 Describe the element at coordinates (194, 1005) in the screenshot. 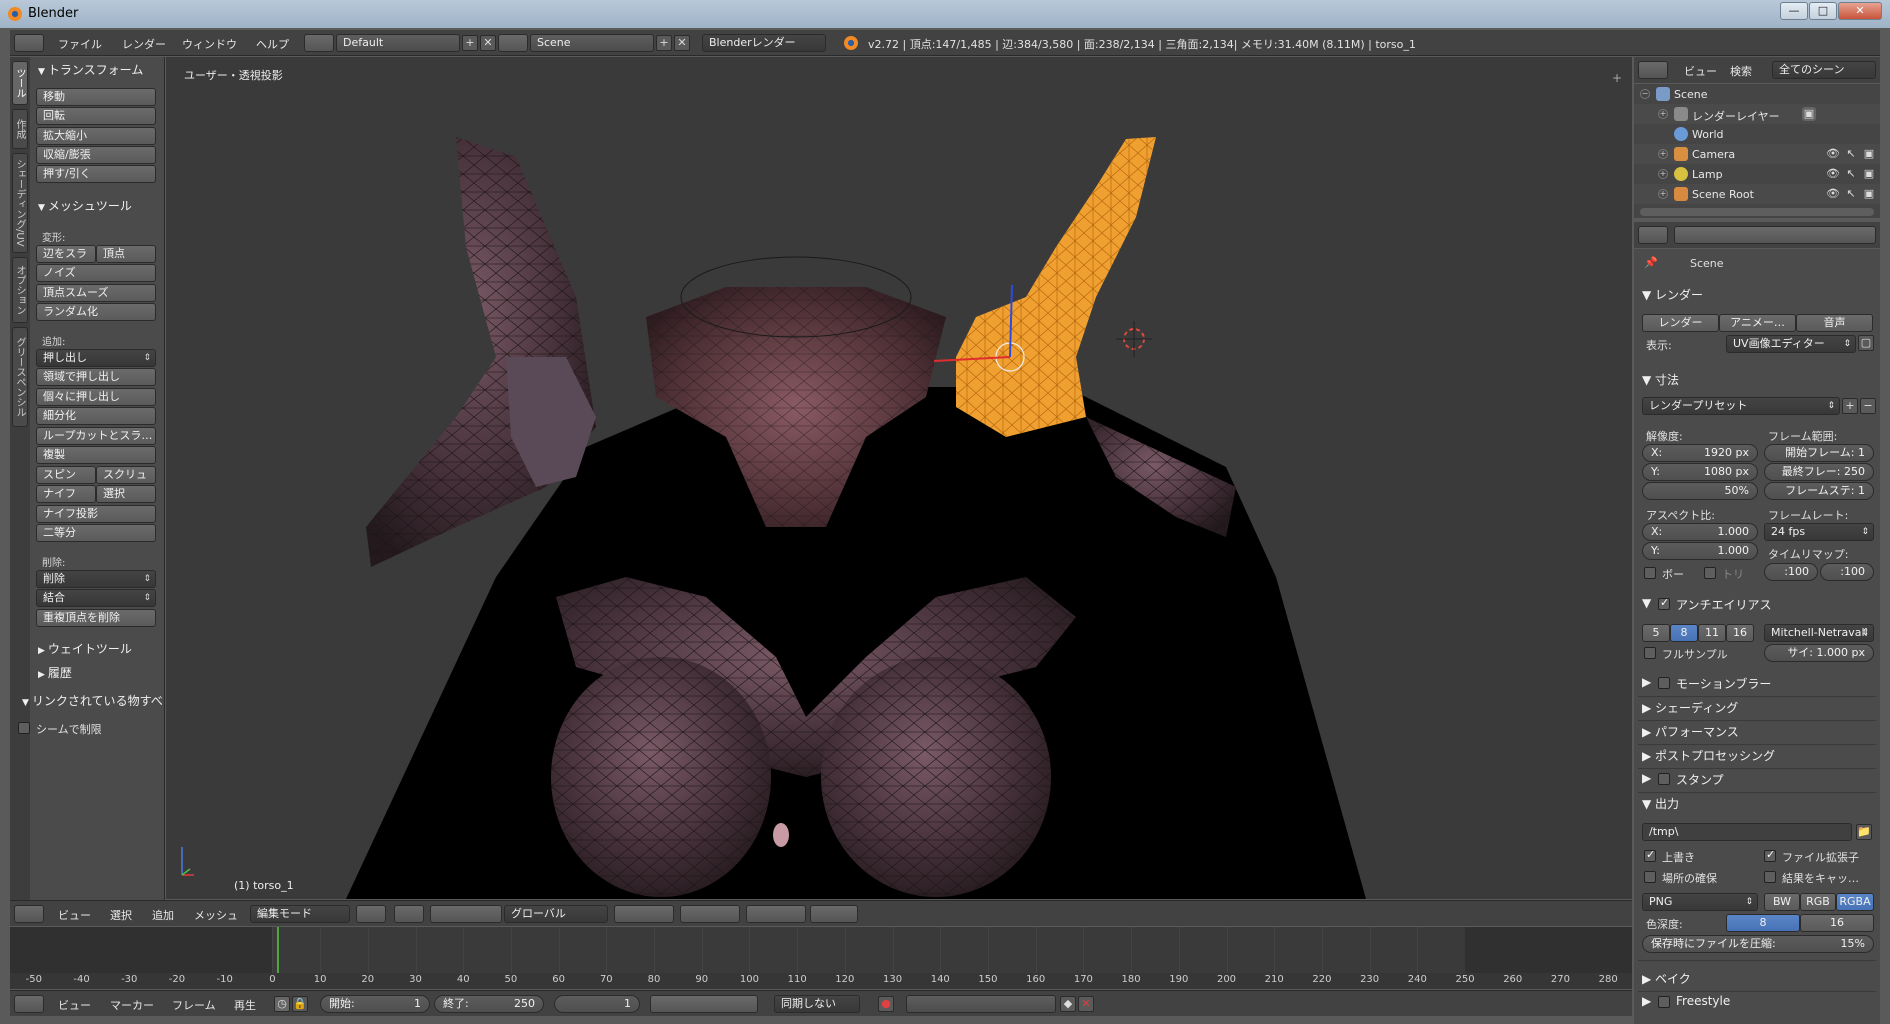

I see `menu-frame: フレーム` at that location.